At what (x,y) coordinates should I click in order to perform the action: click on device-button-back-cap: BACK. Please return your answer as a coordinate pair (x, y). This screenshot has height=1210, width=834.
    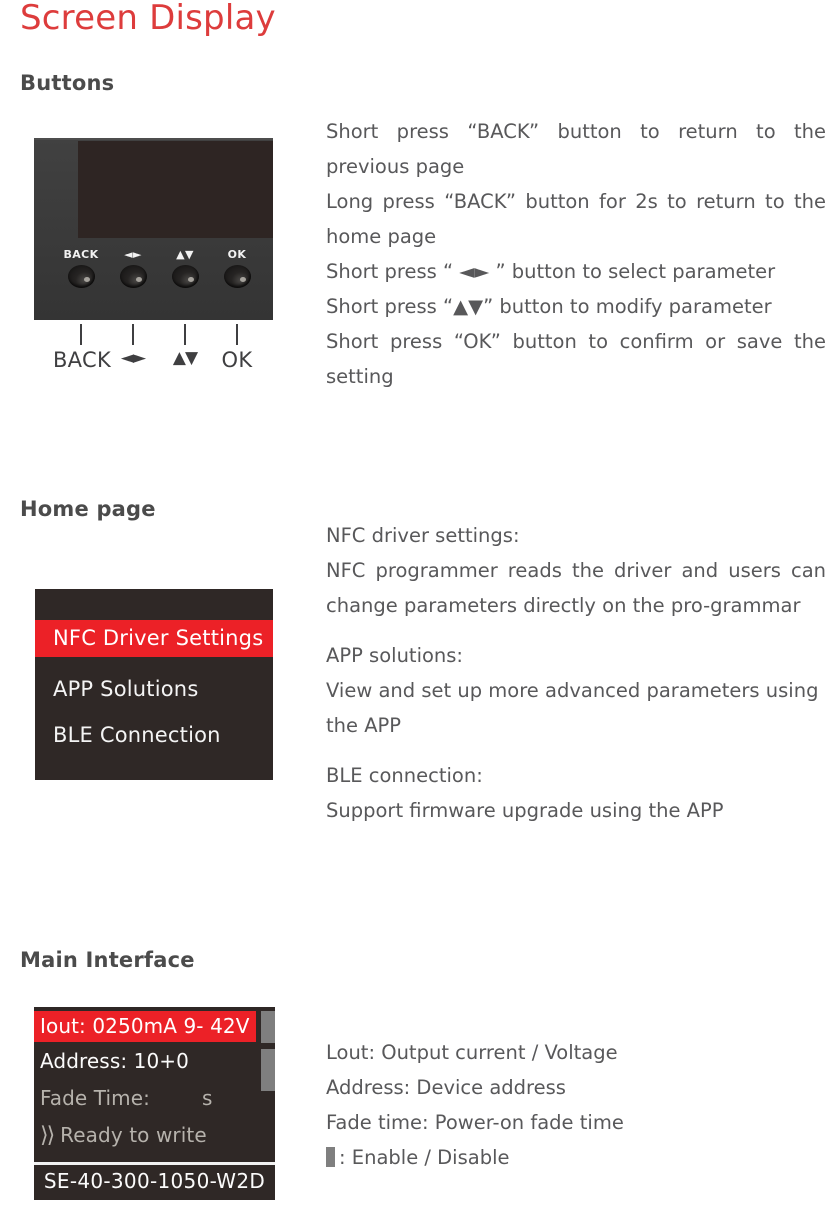
    Looking at the image, I should click on (81, 254).